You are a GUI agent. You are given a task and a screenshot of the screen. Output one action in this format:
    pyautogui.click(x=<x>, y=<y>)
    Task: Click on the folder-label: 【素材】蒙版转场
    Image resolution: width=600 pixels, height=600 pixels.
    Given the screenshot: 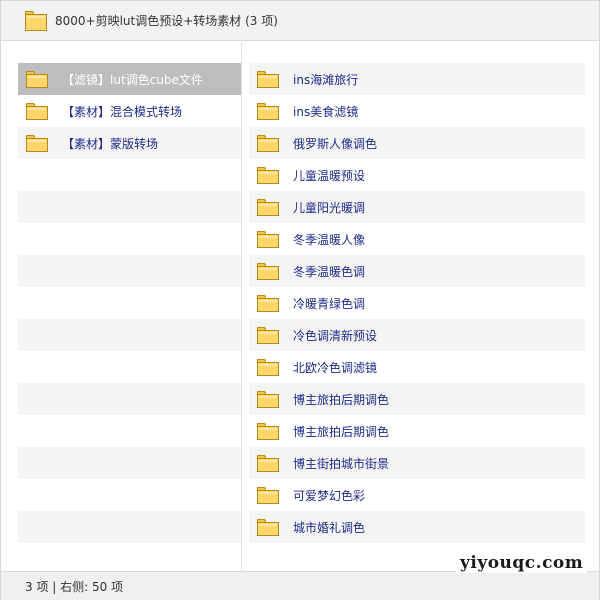 What is the action you would take?
    pyautogui.click(x=110, y=143)
    